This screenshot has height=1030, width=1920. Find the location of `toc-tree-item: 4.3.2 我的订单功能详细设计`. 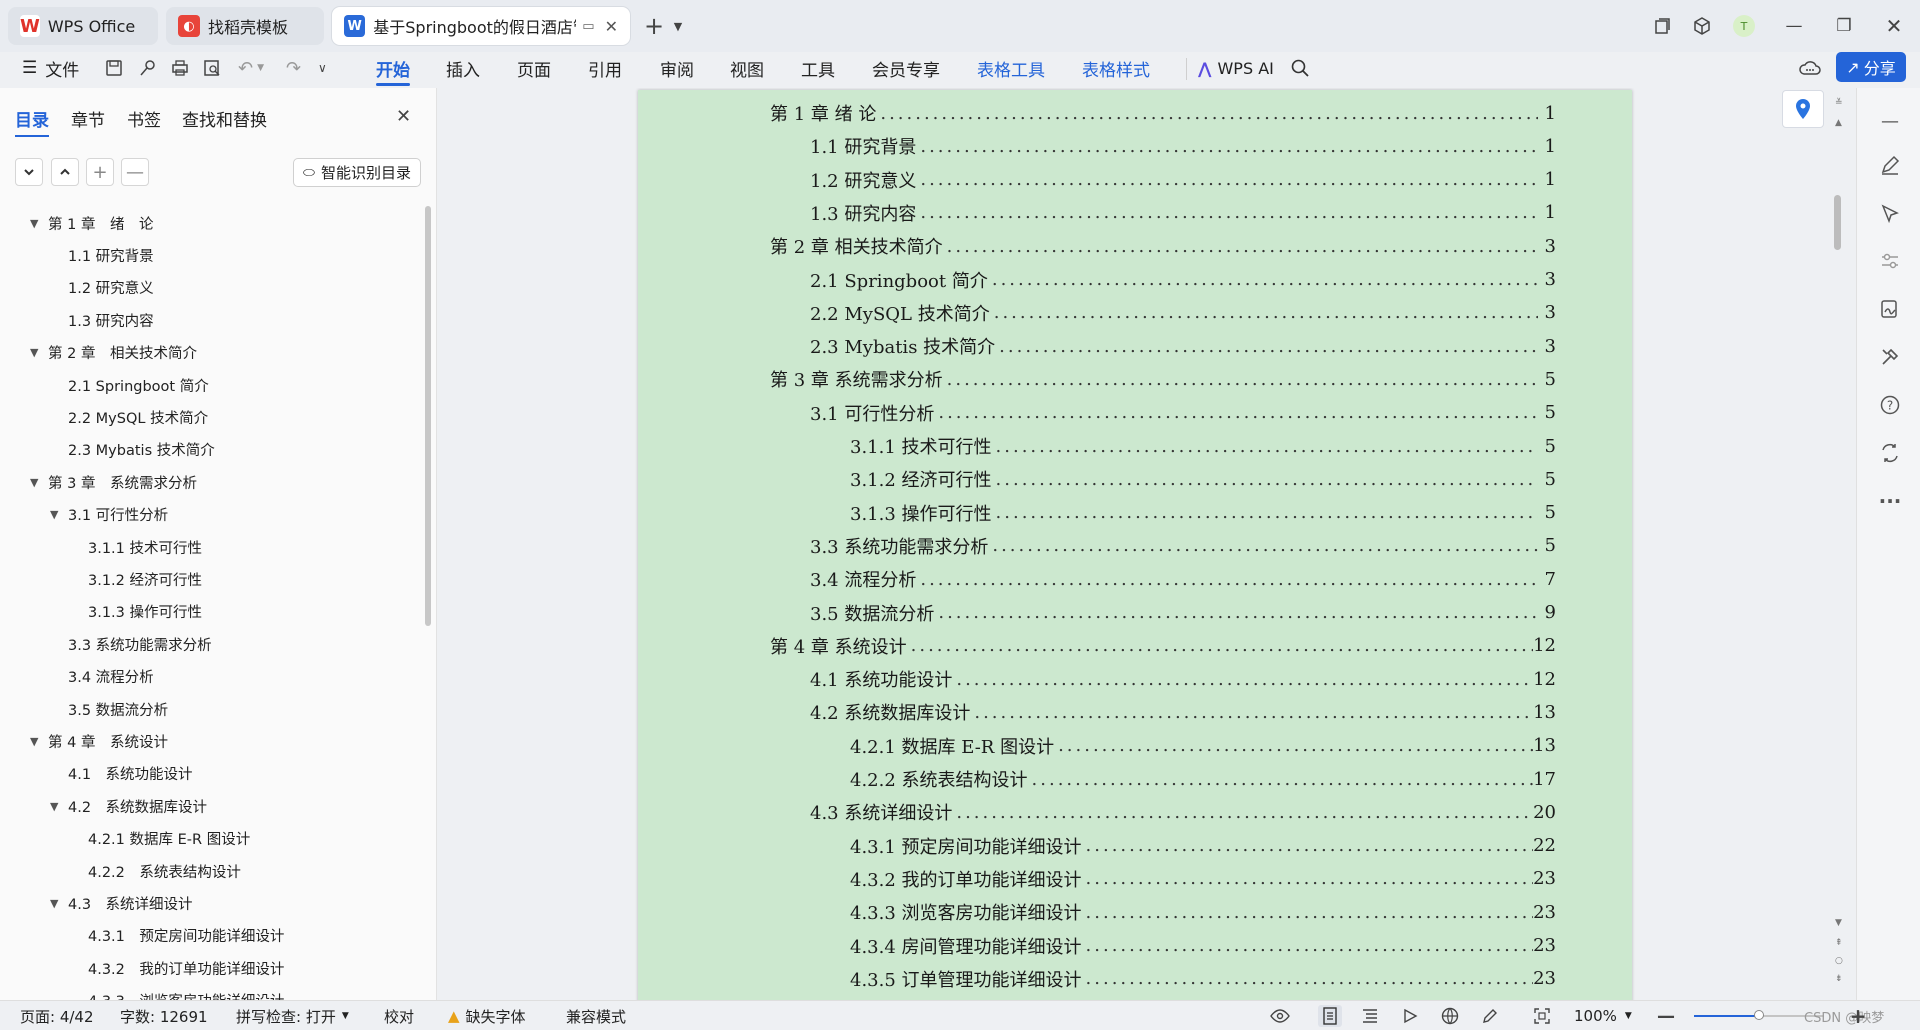

toc-tree-item: 4.3.2 我的订单功能详细设计 is located at coordinates (186, 968).